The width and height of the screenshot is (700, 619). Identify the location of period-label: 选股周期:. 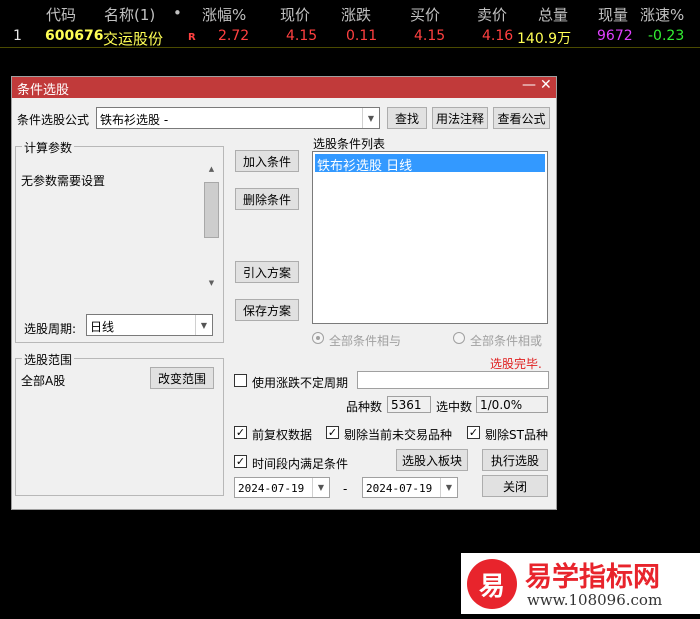
(50, 329).